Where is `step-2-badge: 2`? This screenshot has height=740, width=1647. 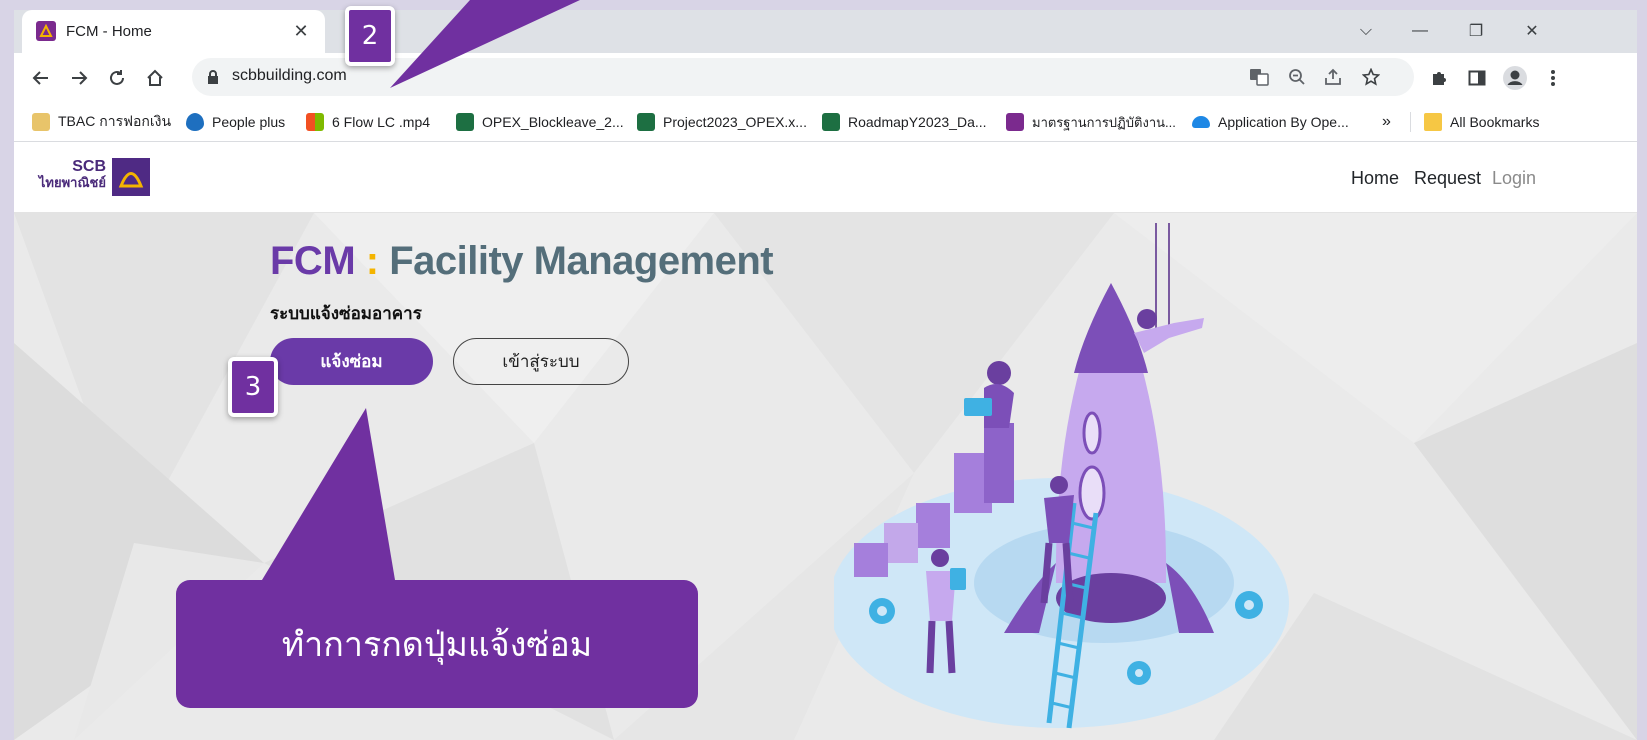 step-2-badge: 2 is located at coordinates (370, 36).